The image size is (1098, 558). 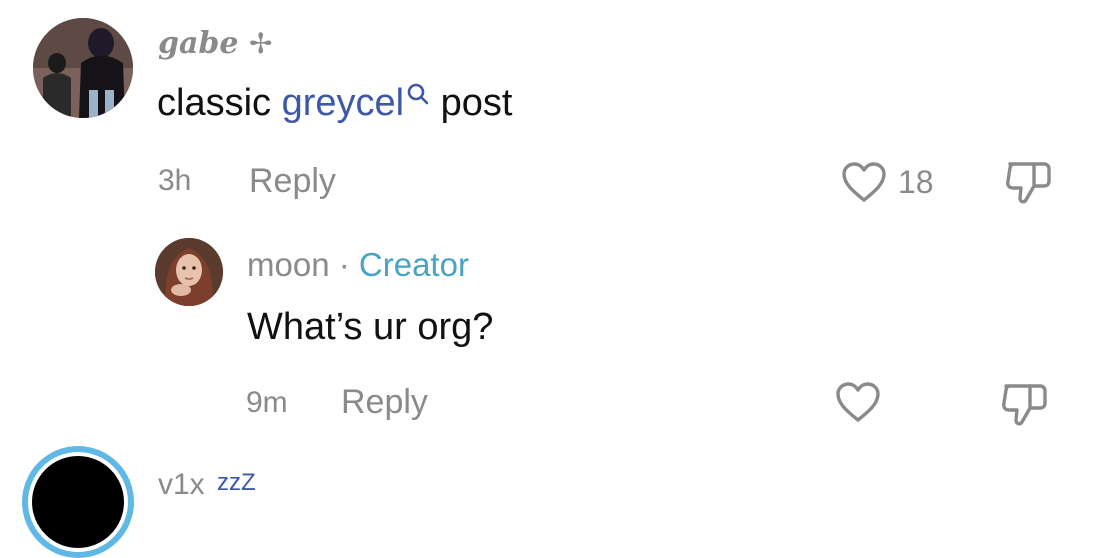 I want to click on comment-text-moon: What’s ur org?, so click(x=370, y=327).